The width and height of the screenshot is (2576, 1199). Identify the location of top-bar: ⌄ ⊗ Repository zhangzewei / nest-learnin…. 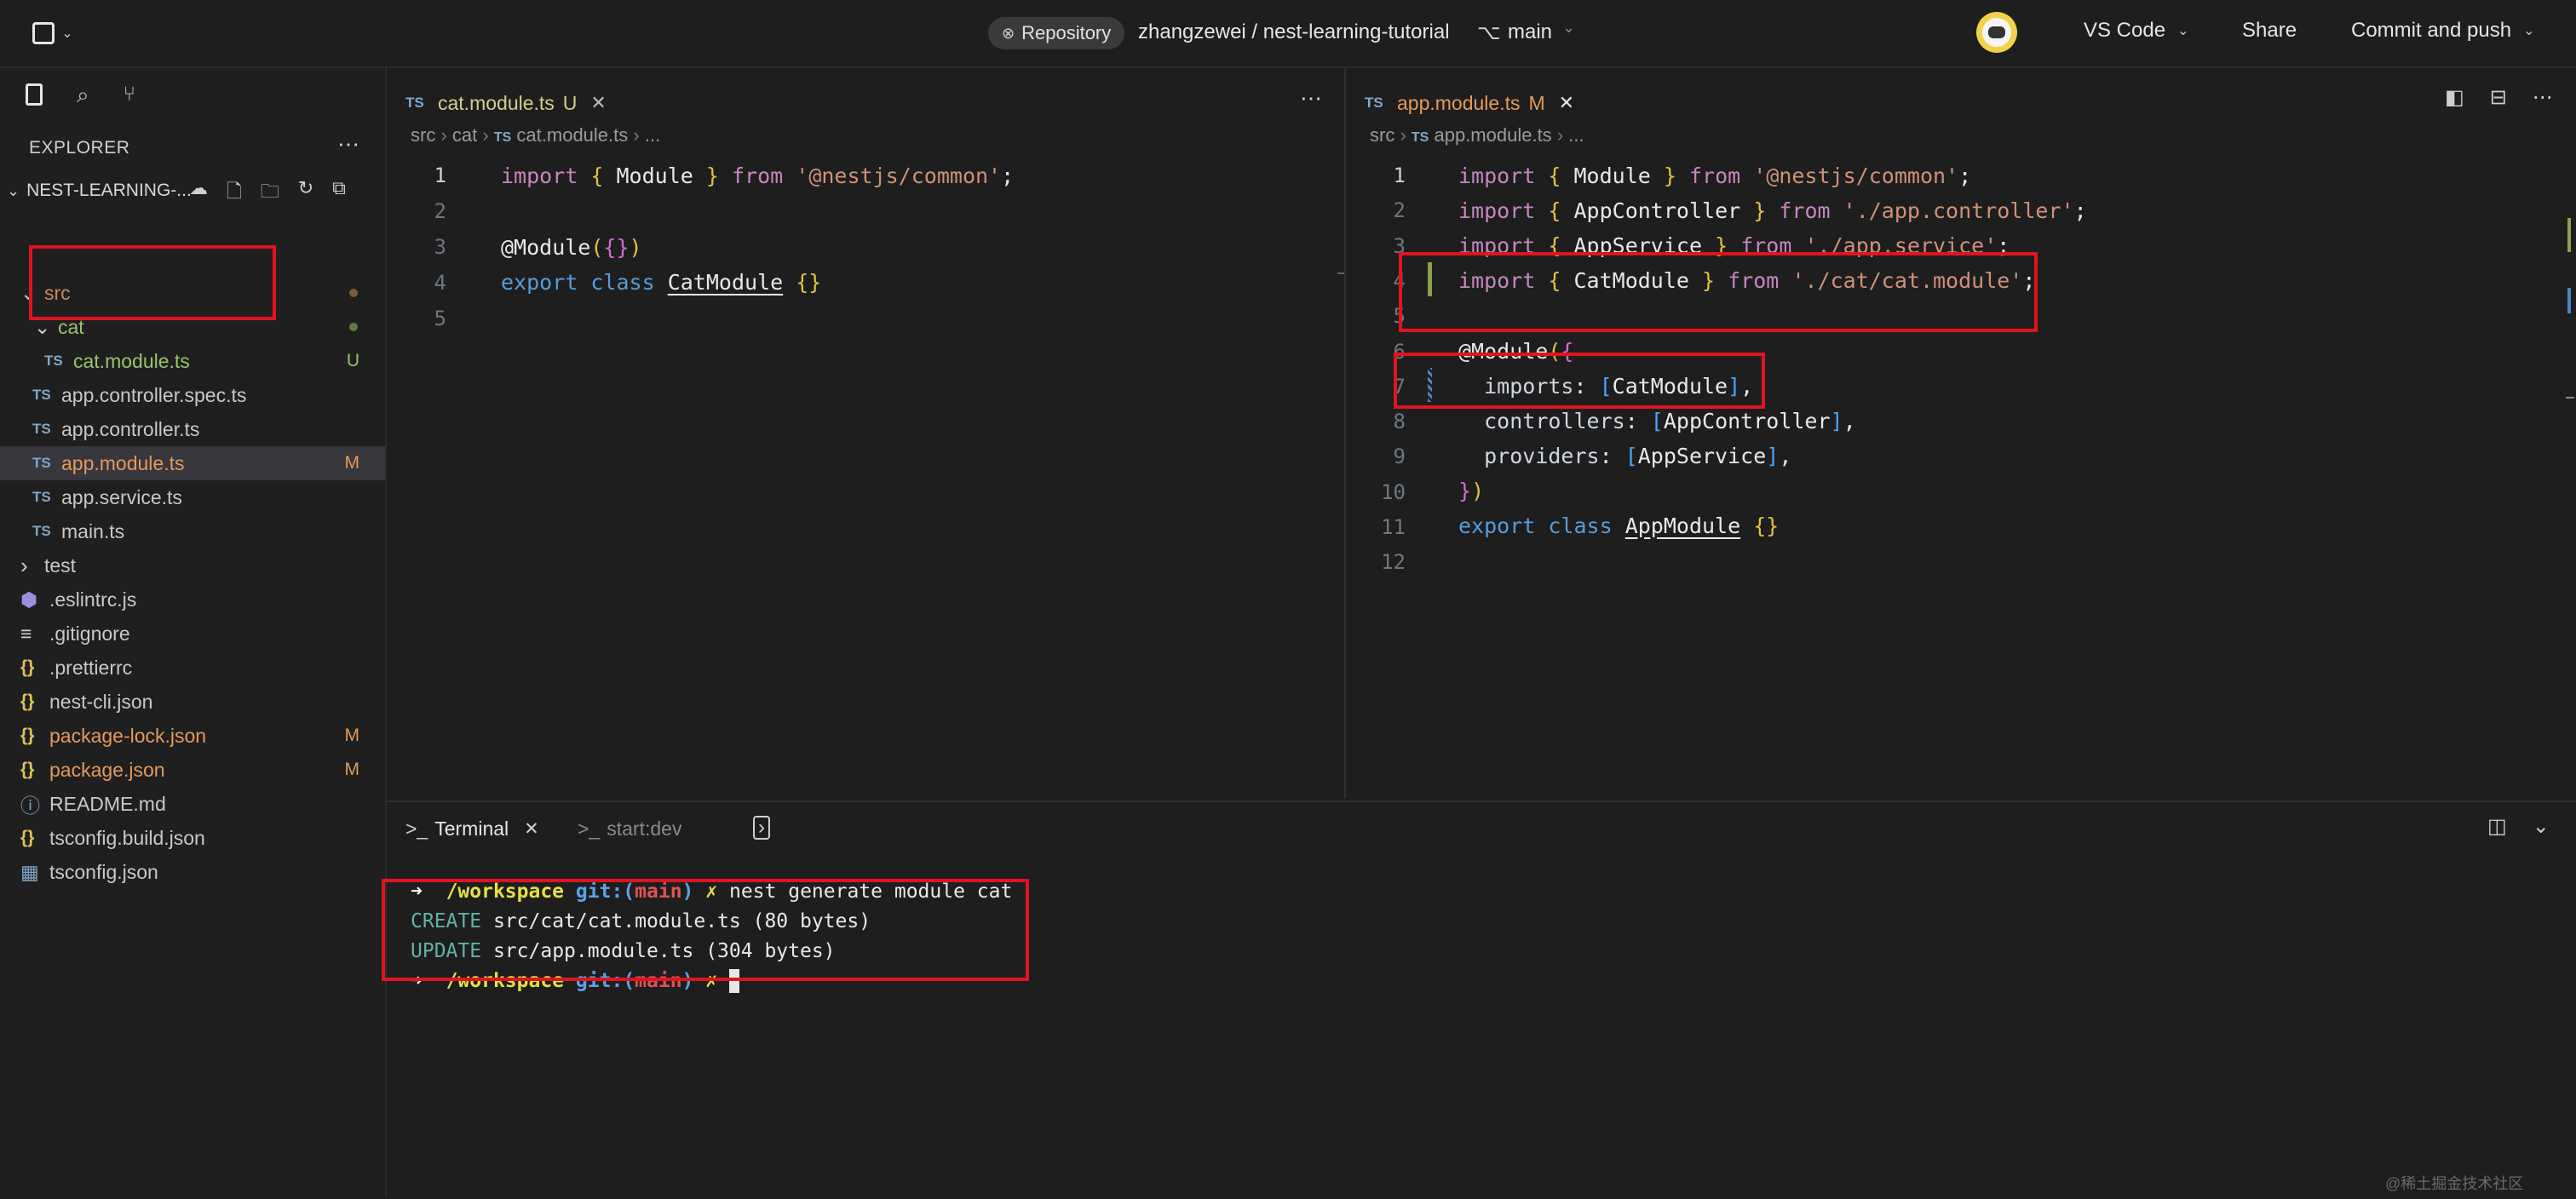
(1288, 34).